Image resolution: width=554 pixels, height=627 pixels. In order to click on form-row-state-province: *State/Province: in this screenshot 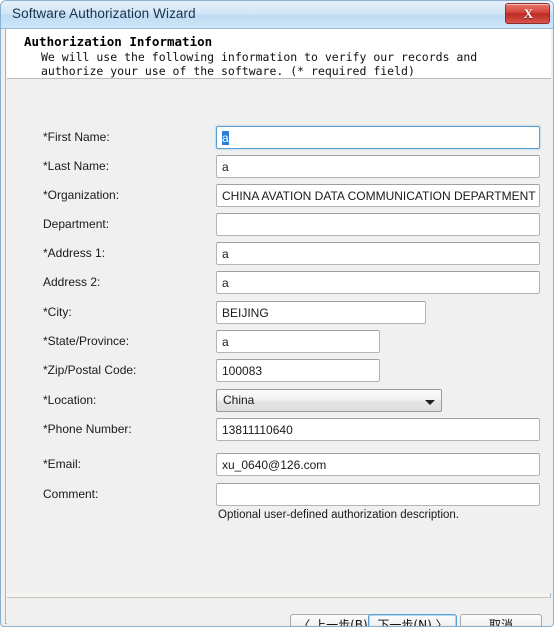, I will do `click(279, 342)`.